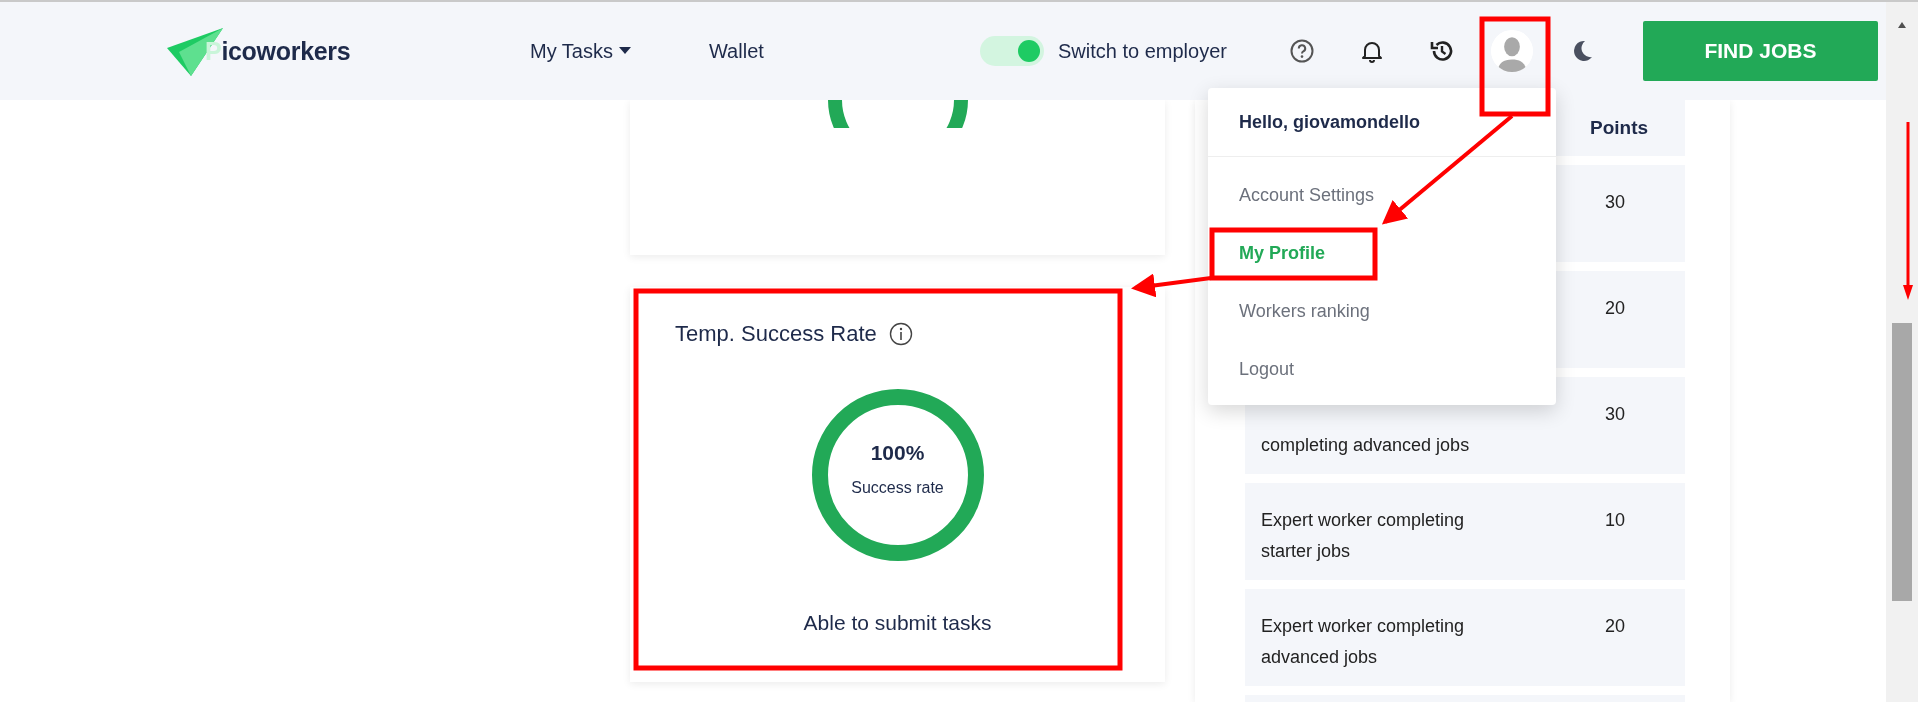 The image size is (1918, 702). Describe the element at coordinates (1619, 128) in the screenshot. I see `column-header: Points` at that location.